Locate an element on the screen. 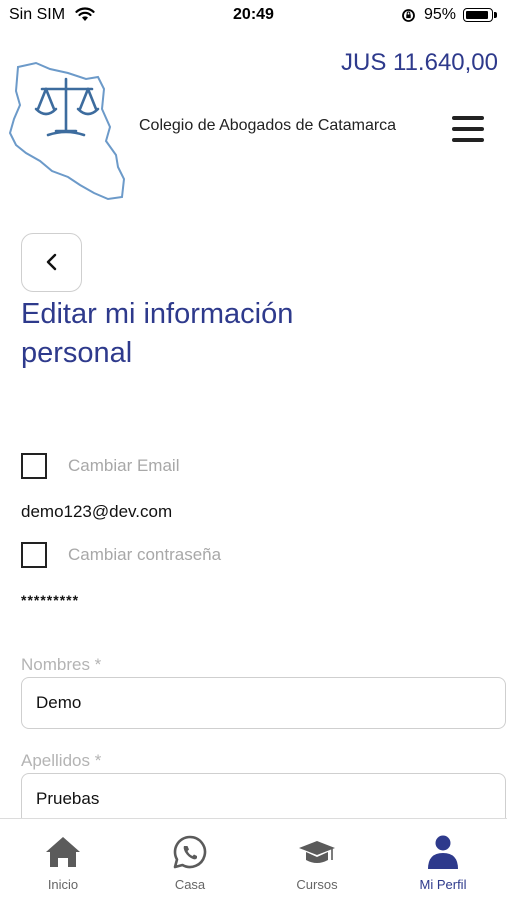 Image resolution: width=507 pixels, height=901 pixels. logo-icon is located at coordinates (67, 131).